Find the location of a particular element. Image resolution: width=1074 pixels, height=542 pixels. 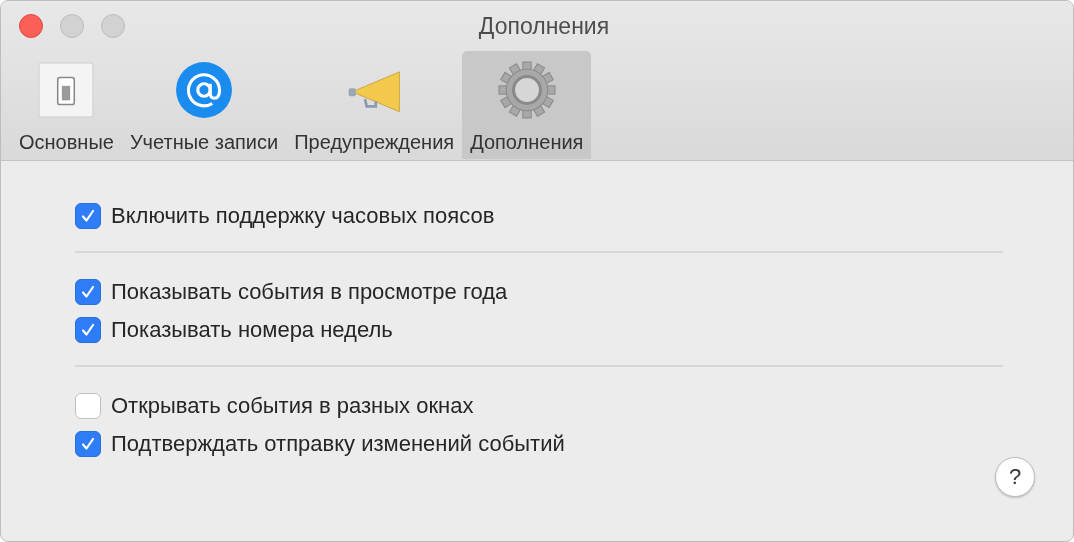

window-title: Дополнения is located at coordinates (544, 26).